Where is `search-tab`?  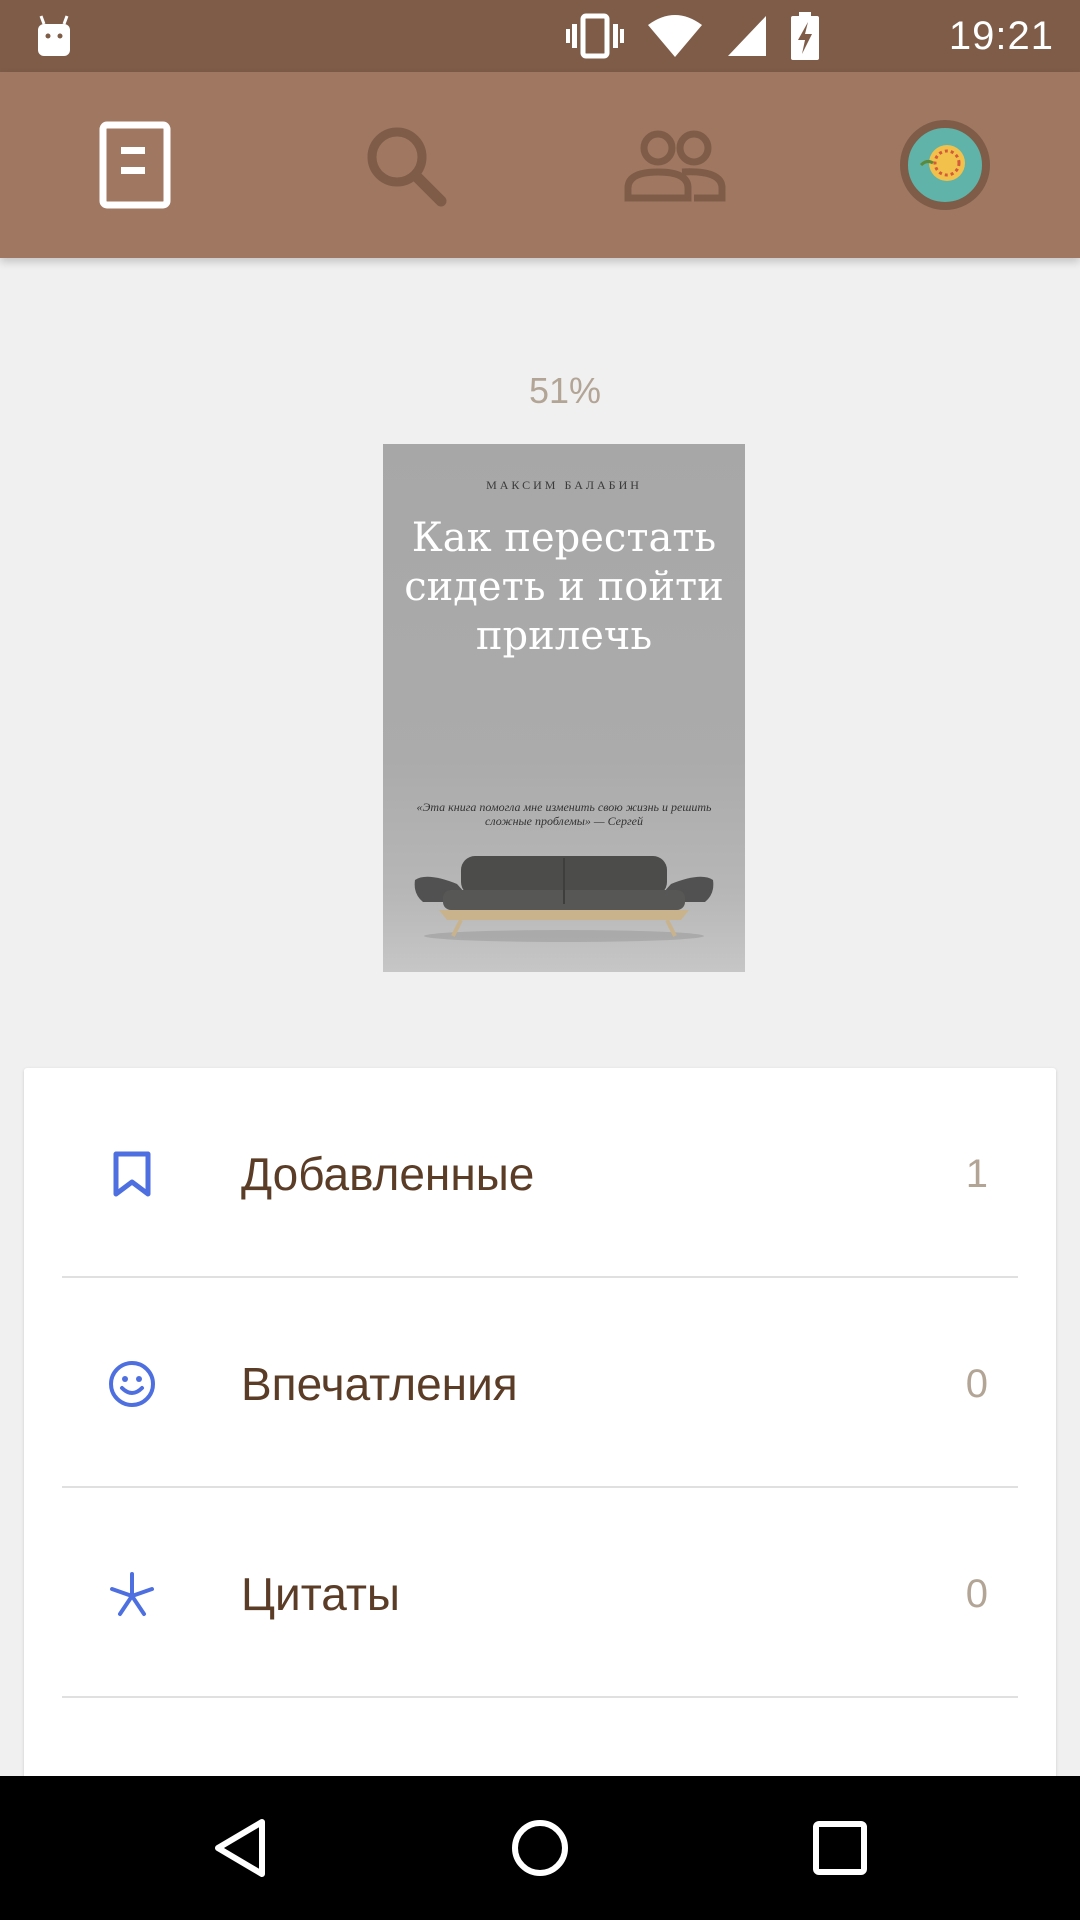 search-tab is located at coordinates (405, 165).